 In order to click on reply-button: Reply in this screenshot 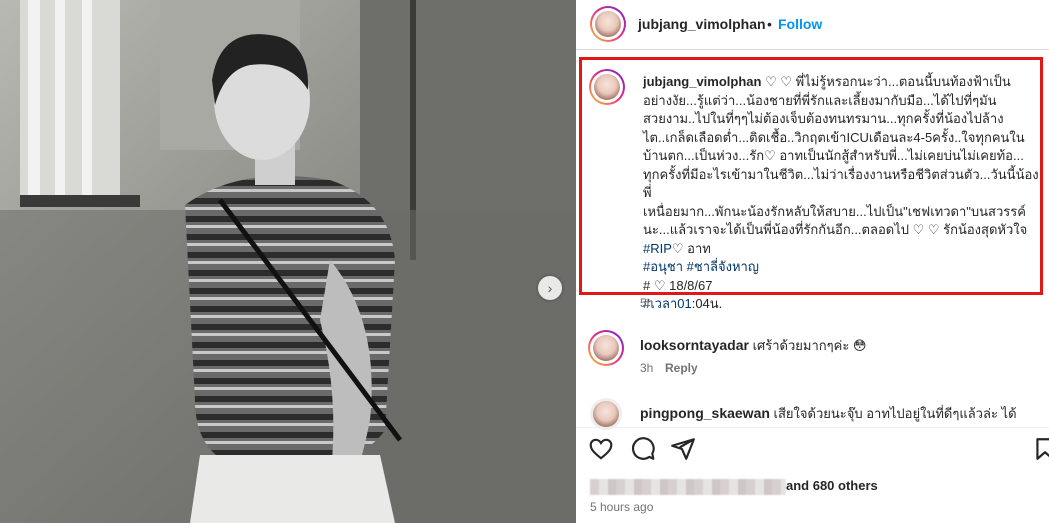, I will do `click(681, 368)`.